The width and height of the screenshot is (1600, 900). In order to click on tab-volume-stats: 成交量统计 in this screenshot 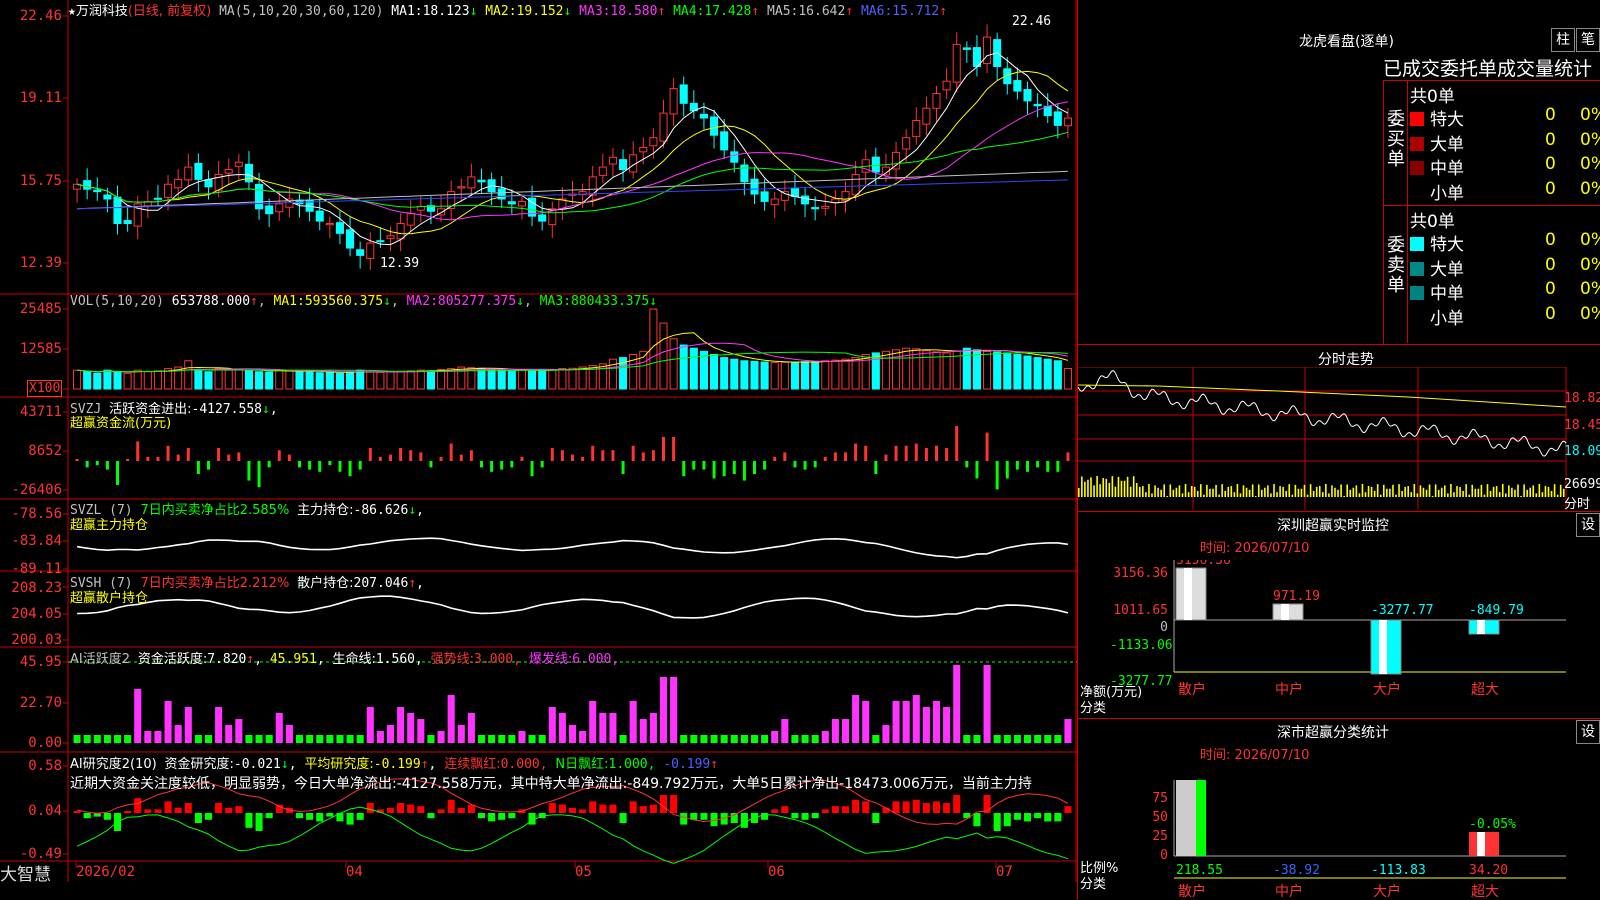, I will do `click(1544, 69)`.